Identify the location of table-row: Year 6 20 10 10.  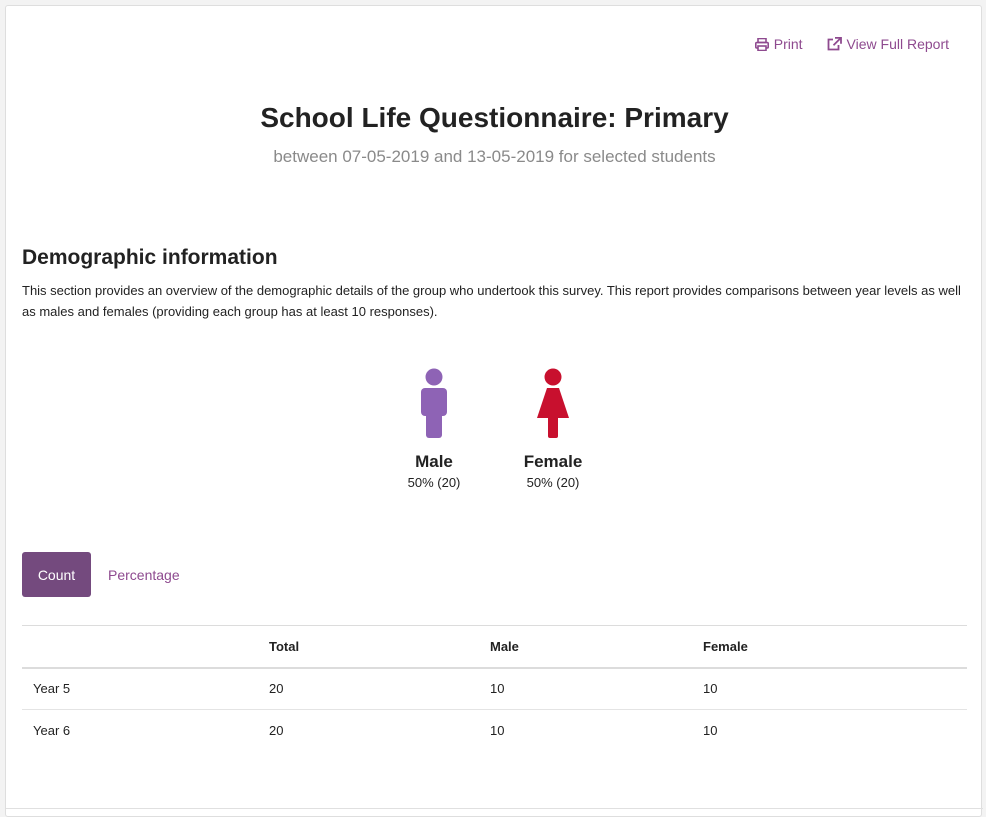
(494, 731).